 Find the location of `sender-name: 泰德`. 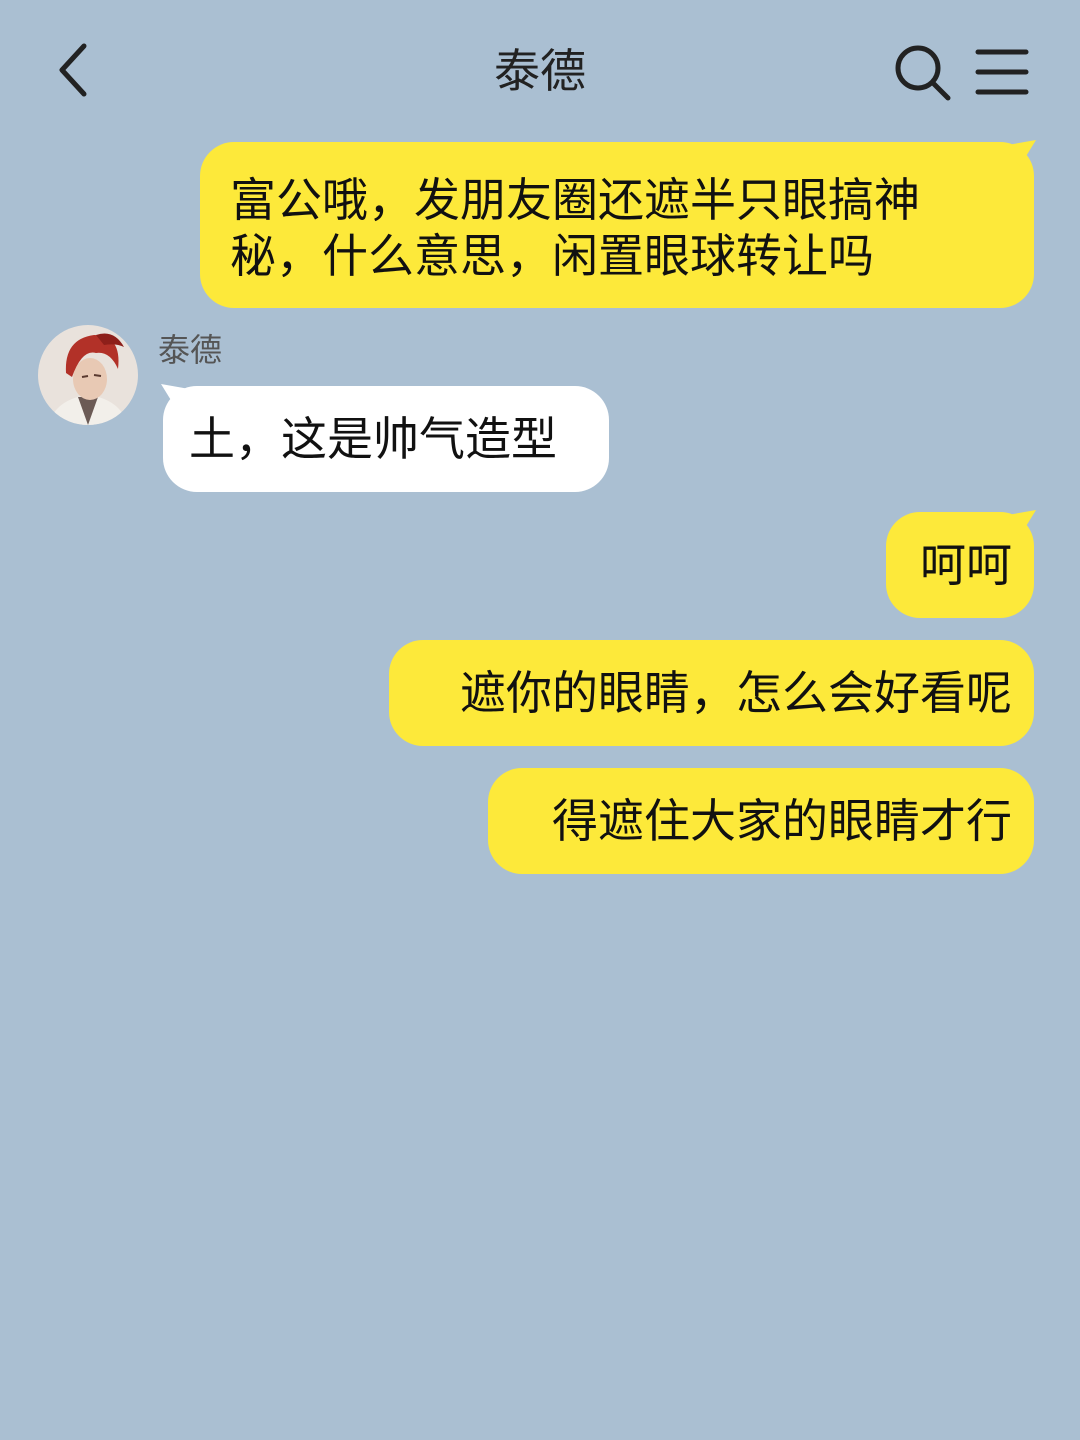

sender-name: 泰德 is located at coordinates (190, 350).